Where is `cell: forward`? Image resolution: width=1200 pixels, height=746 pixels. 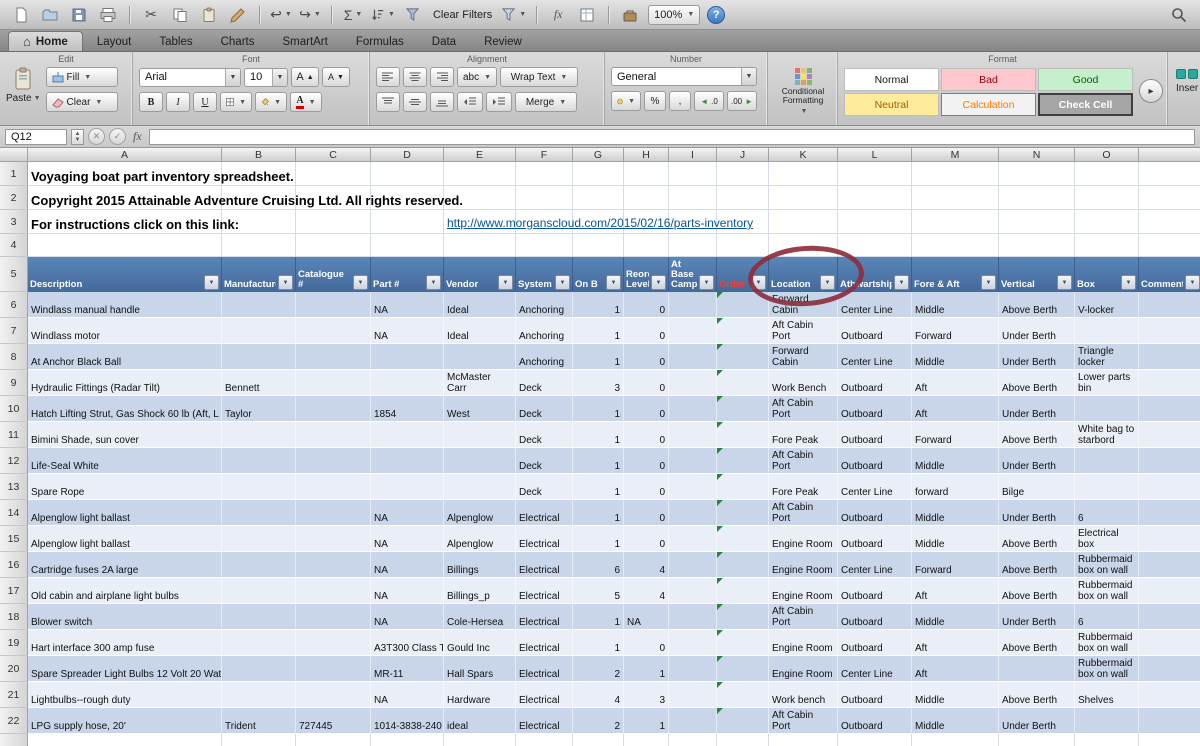 cell: forward is located at coordinates (955, 487).